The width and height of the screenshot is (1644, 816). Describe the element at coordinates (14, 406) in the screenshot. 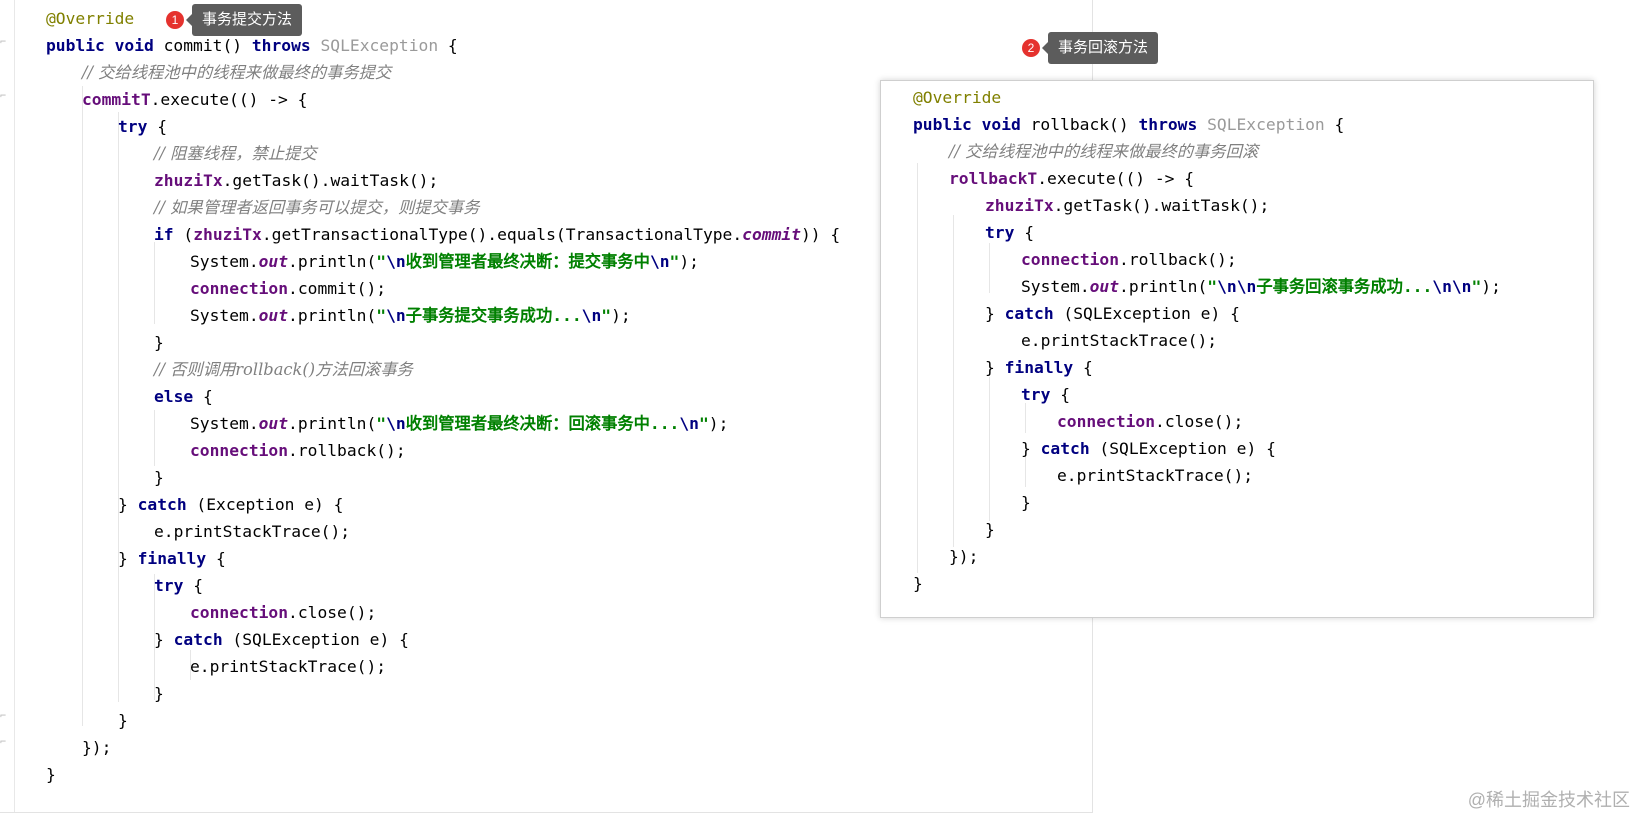

I see `editor-gutter` at that location.